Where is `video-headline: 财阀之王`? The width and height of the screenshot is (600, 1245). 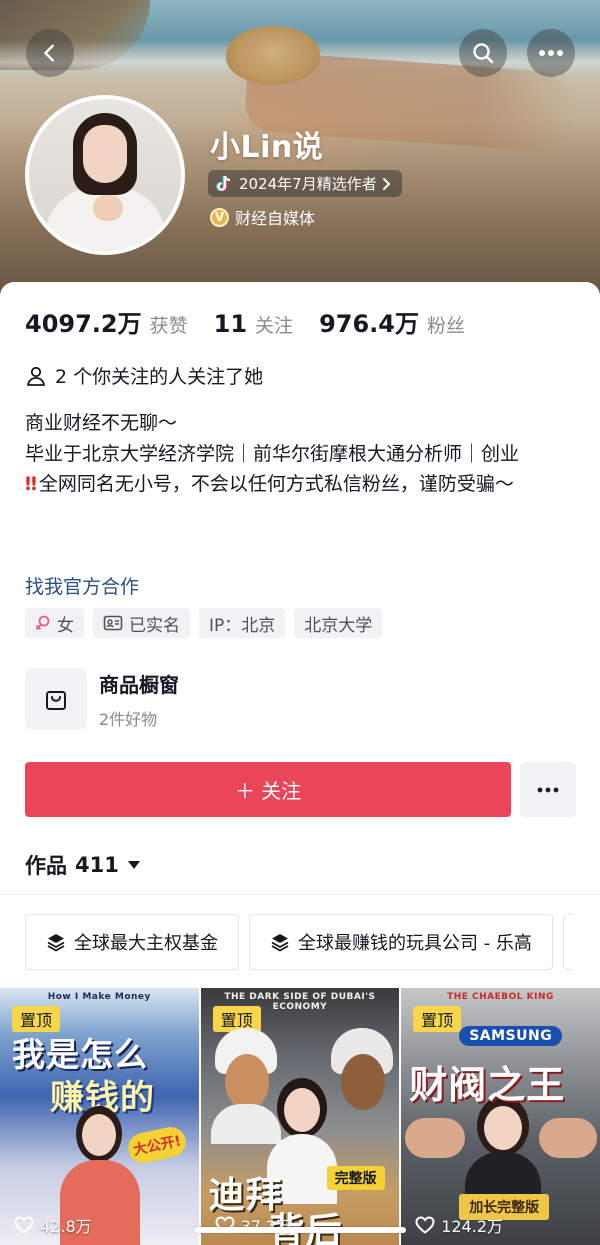
video-headline: 财阀之王 is located at coordinates (487, 1085).